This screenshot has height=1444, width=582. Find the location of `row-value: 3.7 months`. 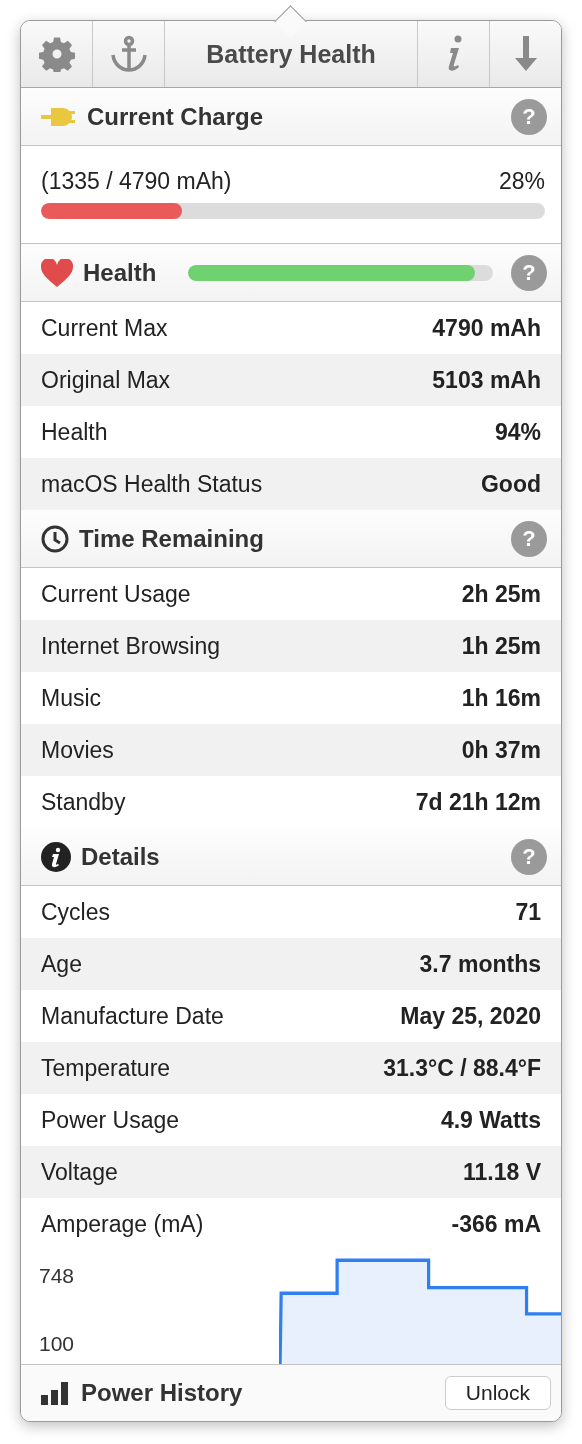

row-value: 3.7 months is located at coordinates (480, 964).